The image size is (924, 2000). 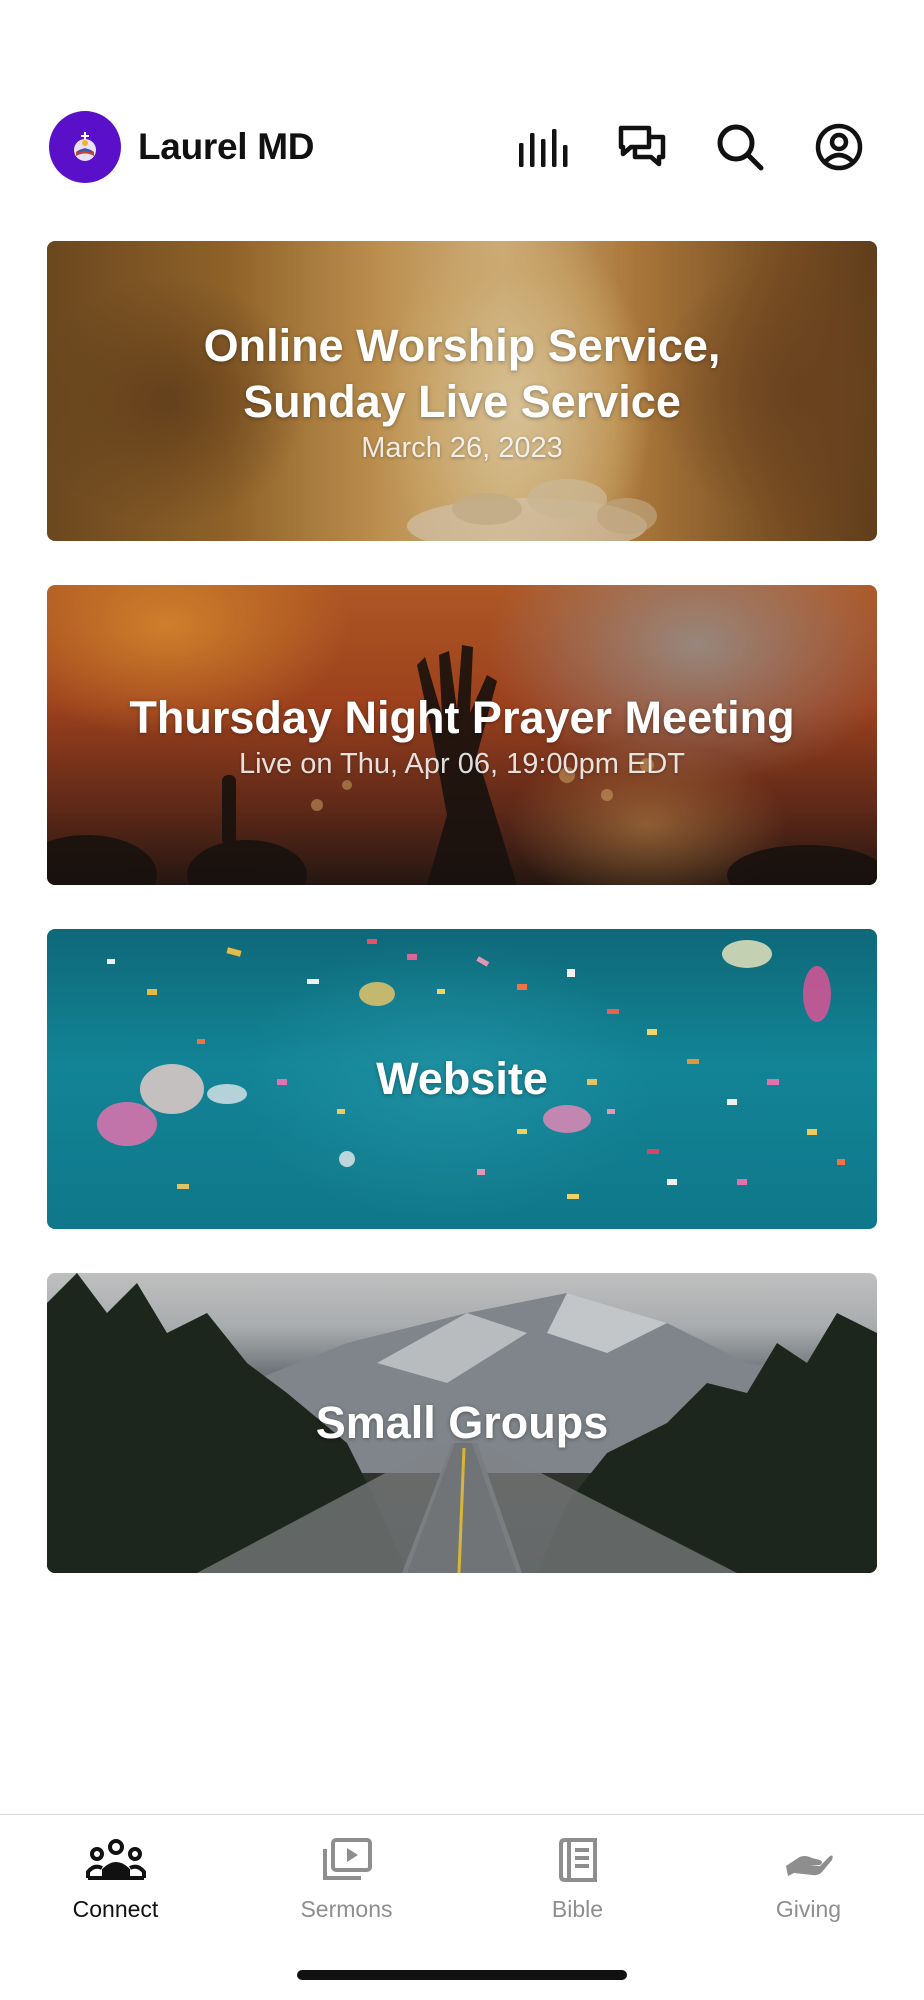 I want to click on giving-hand-icon, so click(x=809, y=1860).